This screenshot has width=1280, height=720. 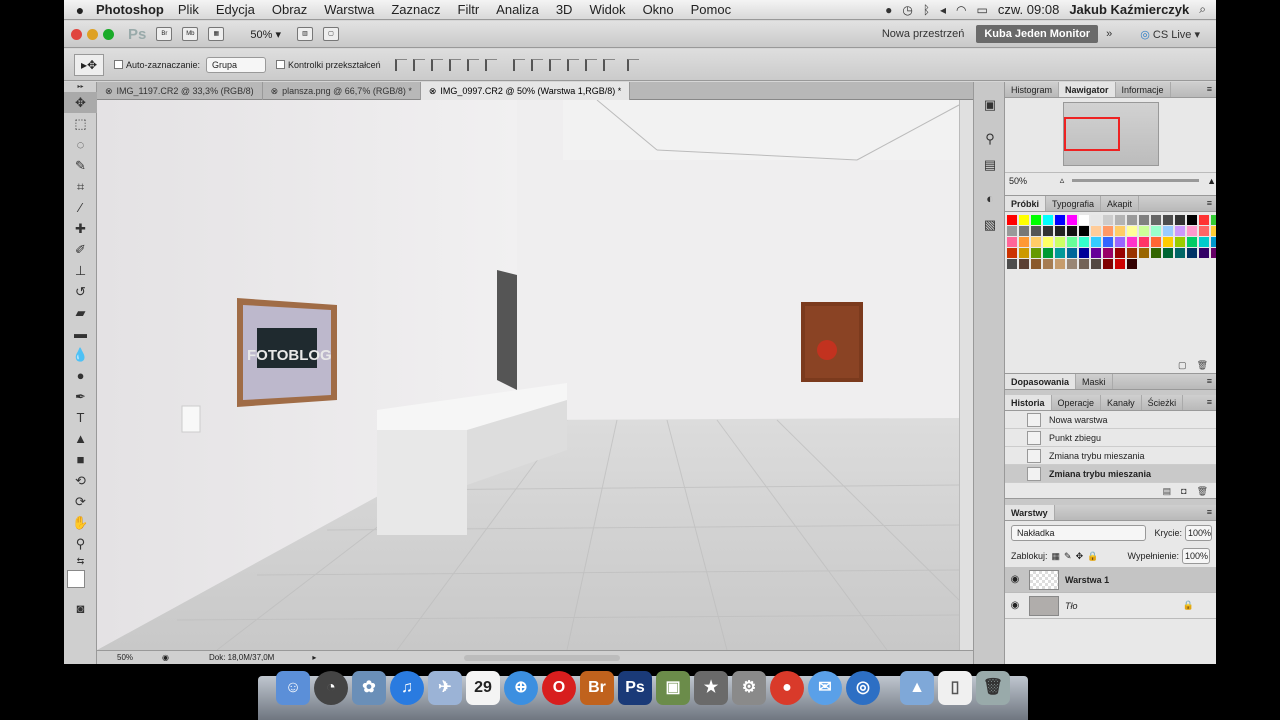 I want to click on system-preferences-icon: ⚙, so click(x=749, y=688).